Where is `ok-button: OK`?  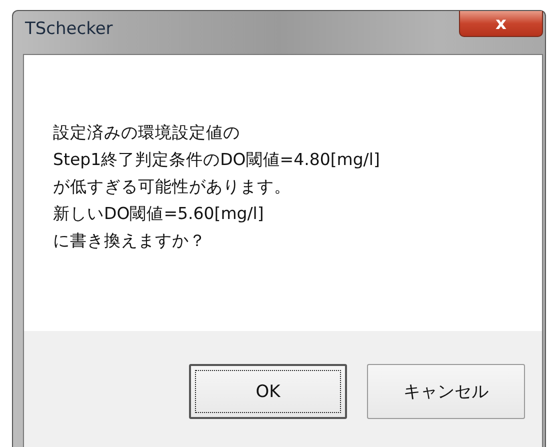 ok-button: OK is located at coordinates (268, 391).